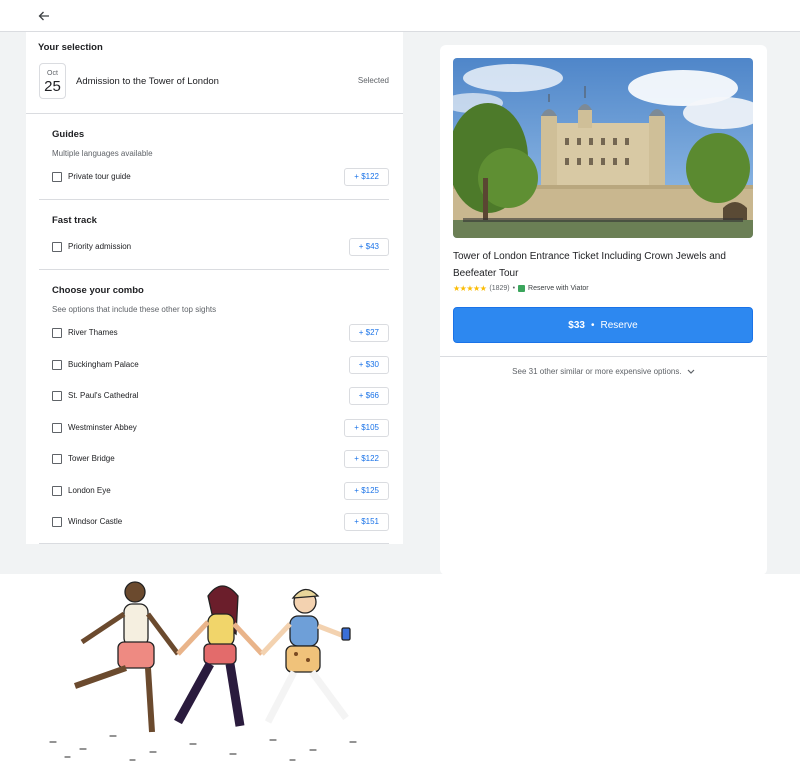 This screenshot has height=774, width=800. I want to click on add-priority-admission-button: + $43, so click(368, 247).